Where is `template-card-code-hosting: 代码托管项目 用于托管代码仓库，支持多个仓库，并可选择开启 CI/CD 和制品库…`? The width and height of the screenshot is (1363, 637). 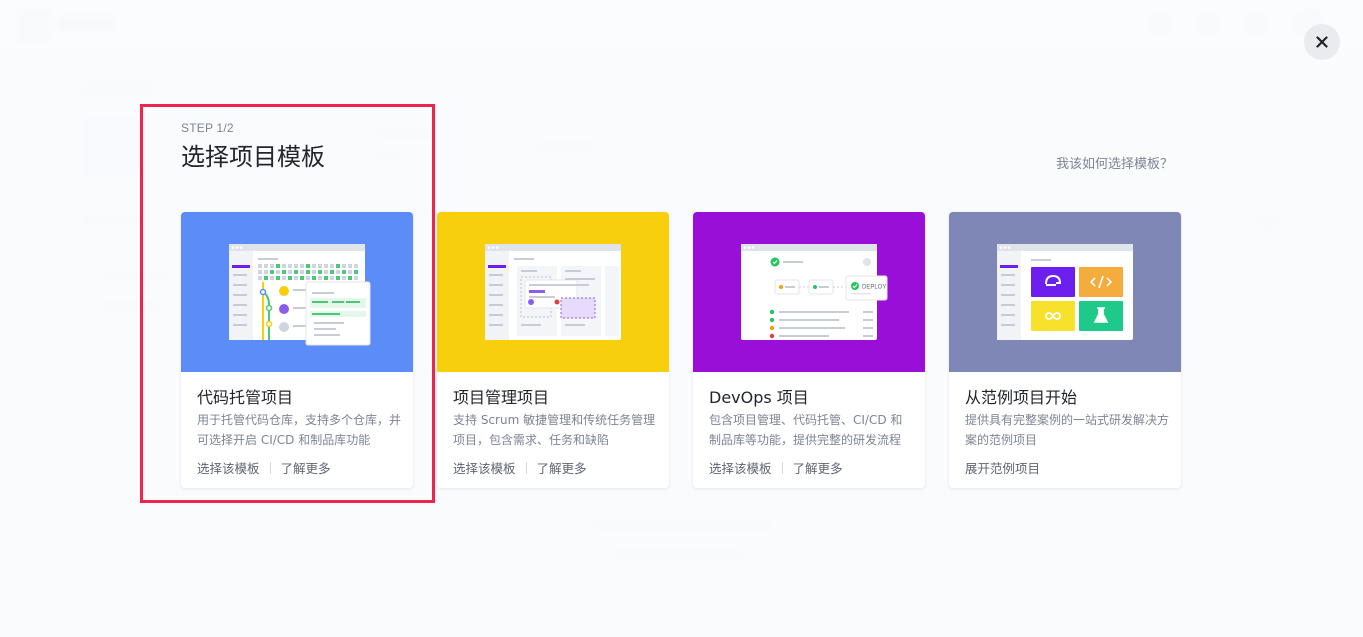 template-card-code-hosting: 代码托管项目 用于托管代码仓库，支持多个仓库，并可选择开启 CI/CD 和制品库… is located at coordinates (297, 350).